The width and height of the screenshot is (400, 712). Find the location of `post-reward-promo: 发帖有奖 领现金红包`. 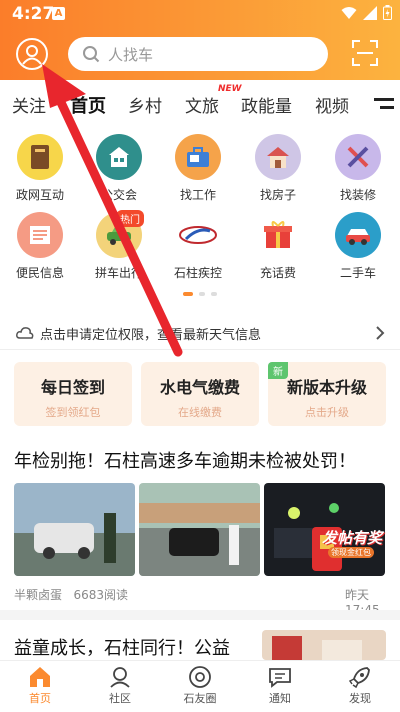

post-reward-promo: 发帖有奖 领现金红包 is located at coordinates (346, 553).